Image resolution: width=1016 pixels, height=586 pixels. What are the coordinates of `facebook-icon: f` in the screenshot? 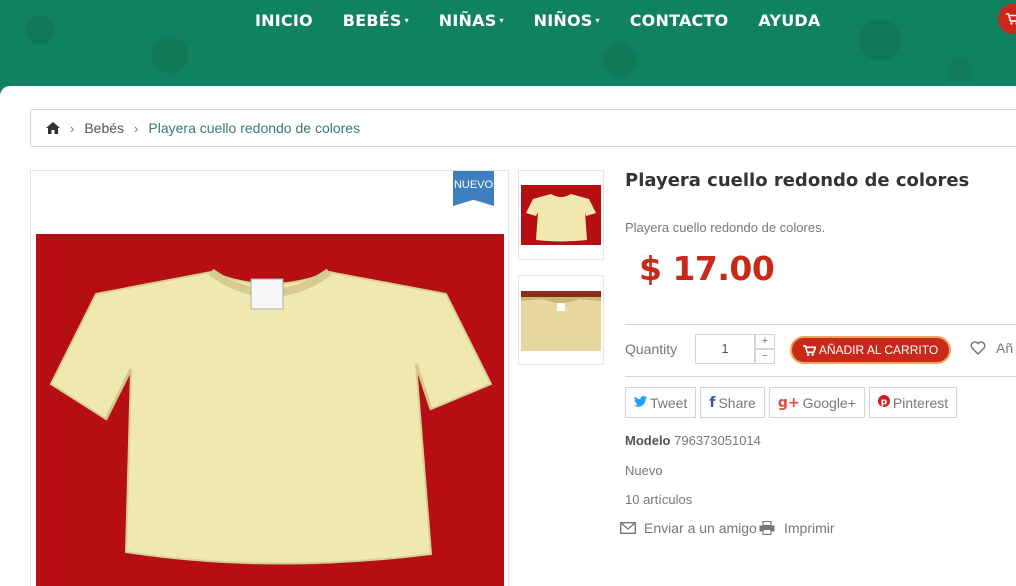 It's located at (712, 402).